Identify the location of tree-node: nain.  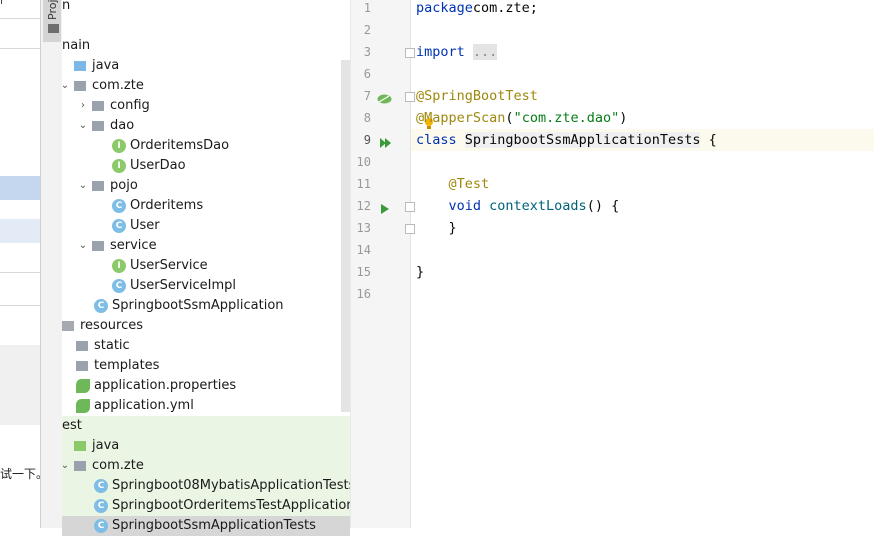
(206, 46).